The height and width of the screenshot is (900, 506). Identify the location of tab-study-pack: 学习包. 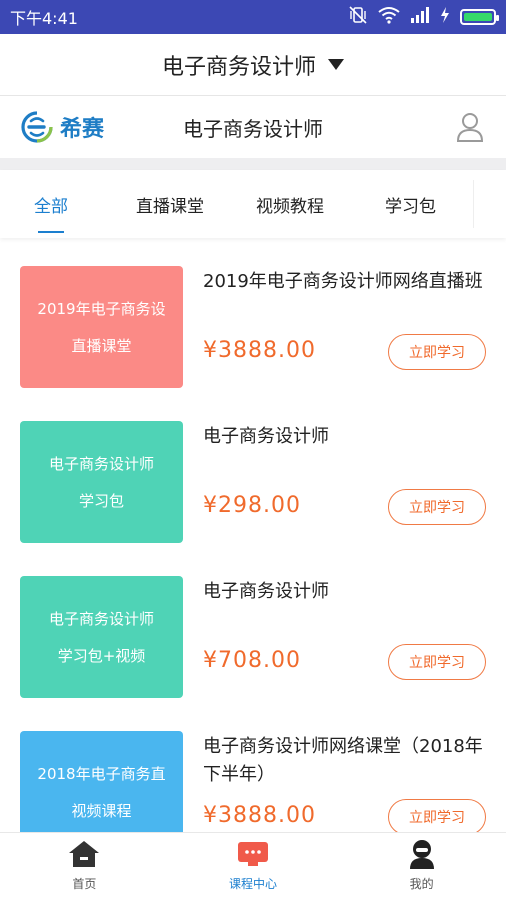
(410, 204).